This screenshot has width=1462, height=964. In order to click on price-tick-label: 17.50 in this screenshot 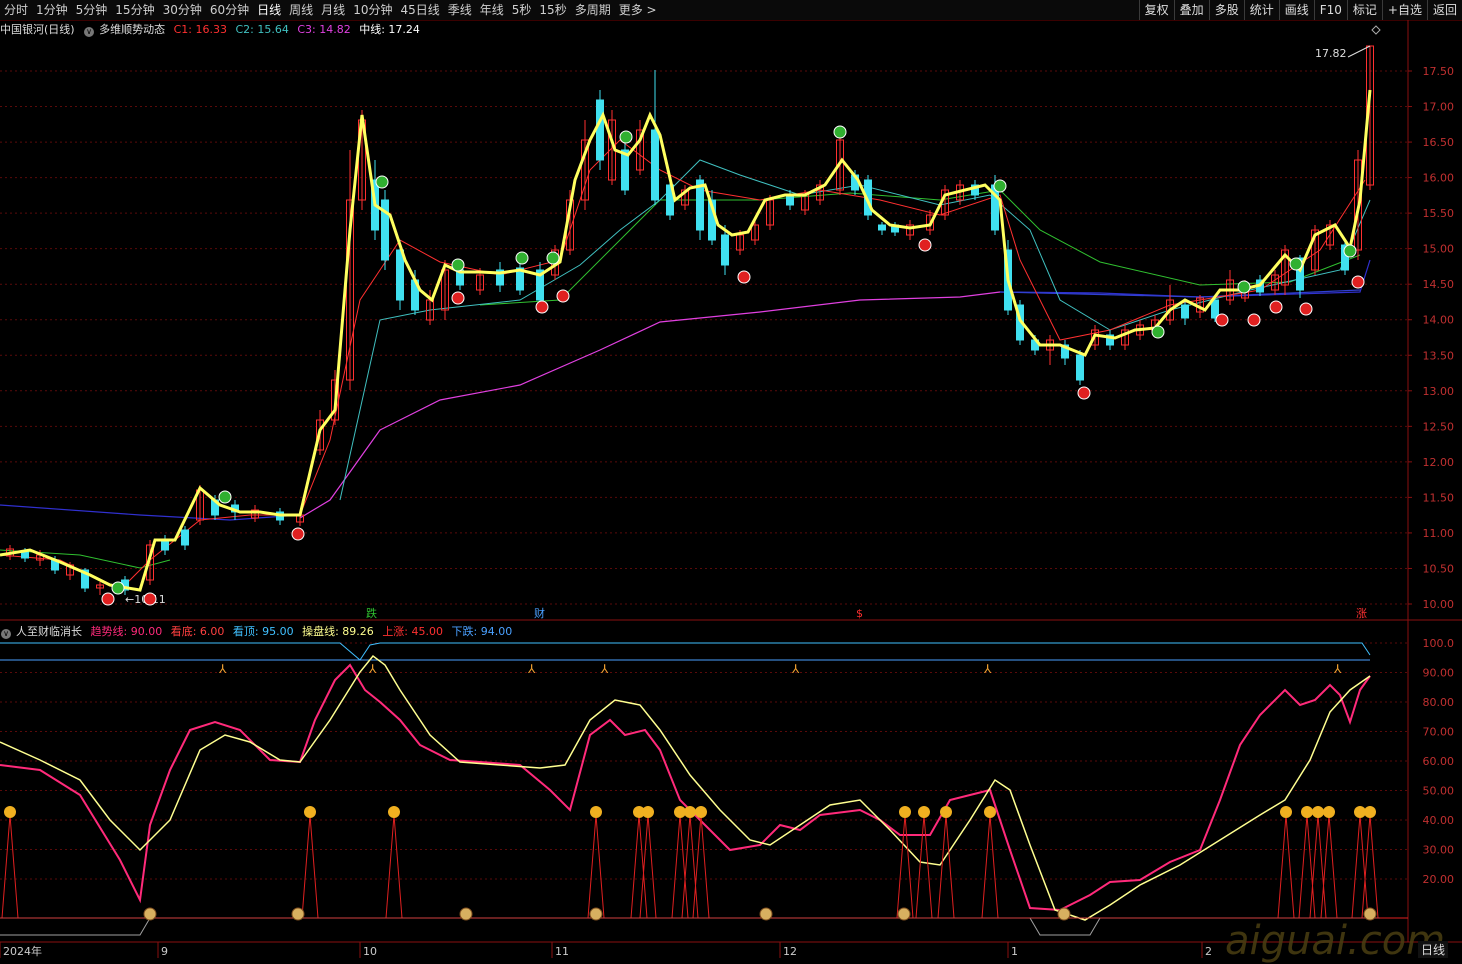, I will do `click(1439, 71)`.